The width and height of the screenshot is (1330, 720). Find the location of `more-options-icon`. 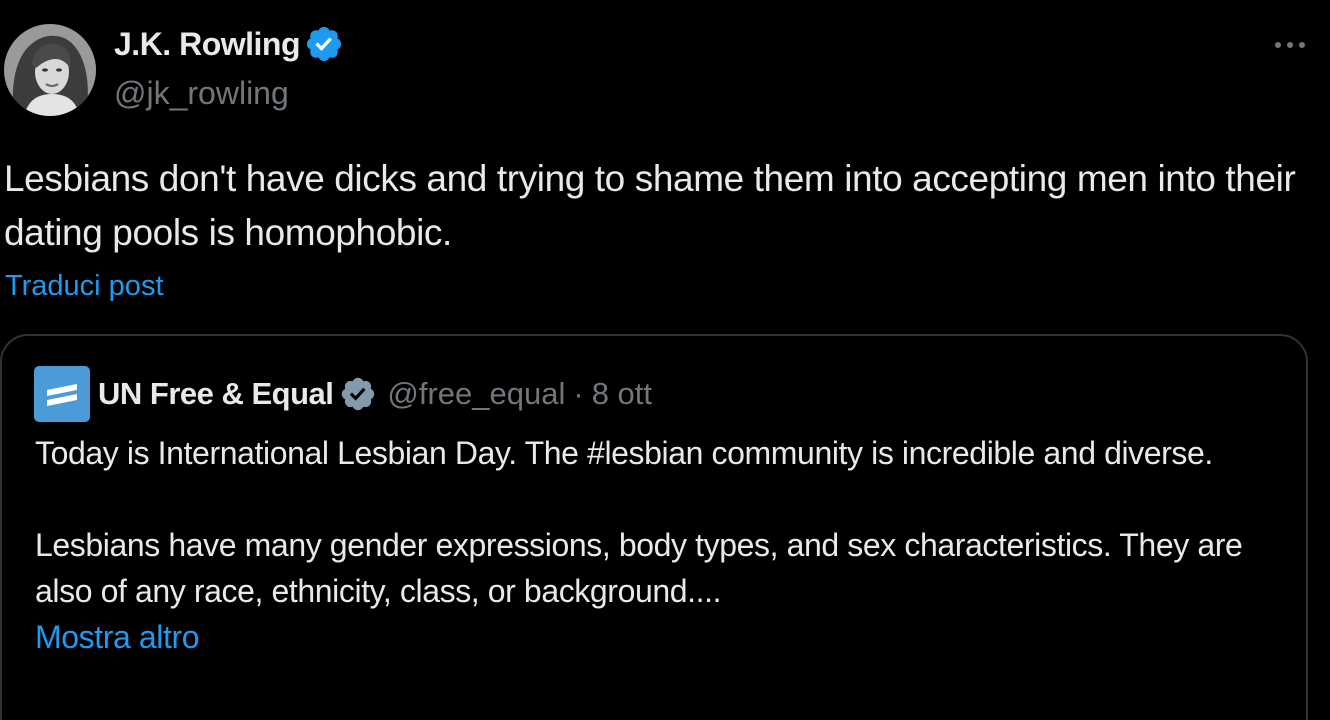

more-options-icon is located at coordinates (1290, 45).